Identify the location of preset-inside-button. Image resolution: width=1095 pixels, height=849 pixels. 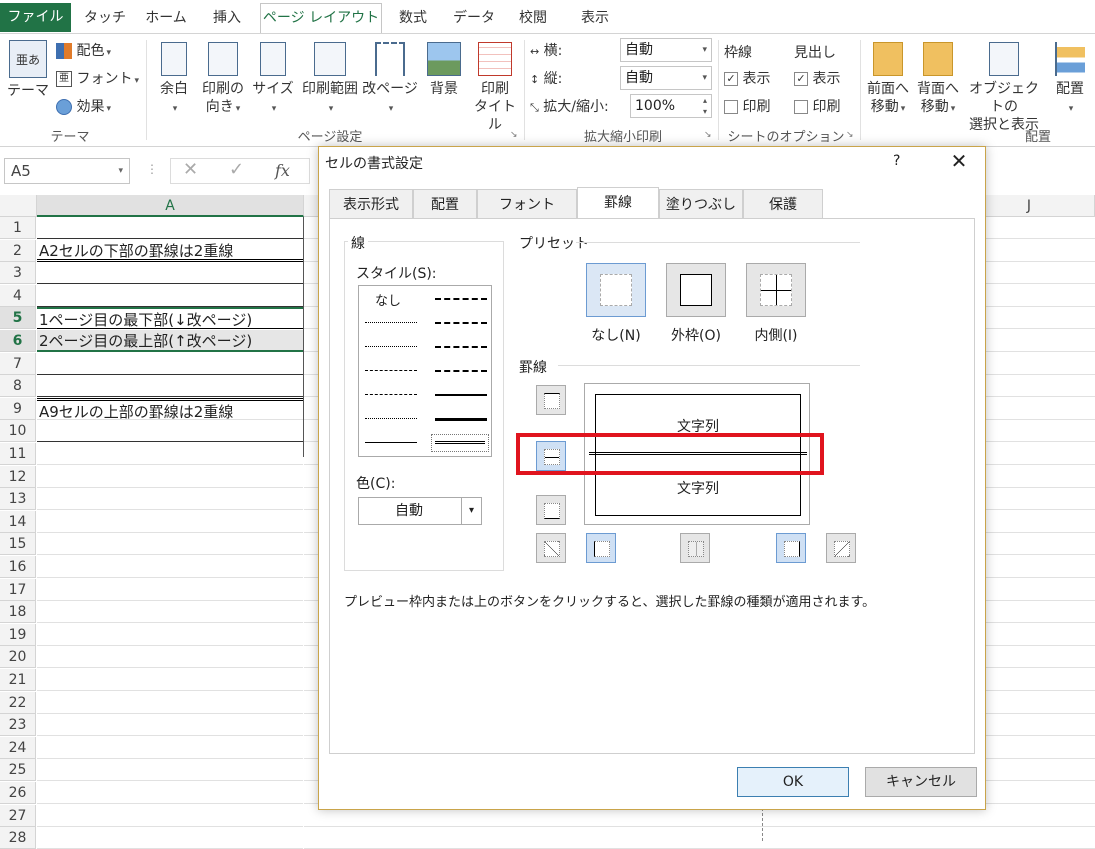
(776, 290).